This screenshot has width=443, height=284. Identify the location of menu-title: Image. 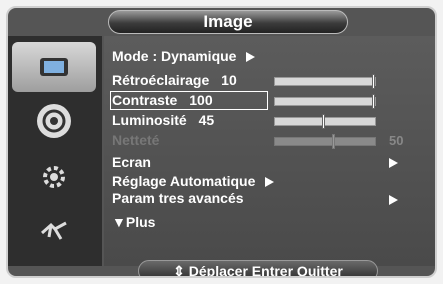
(228, 21).